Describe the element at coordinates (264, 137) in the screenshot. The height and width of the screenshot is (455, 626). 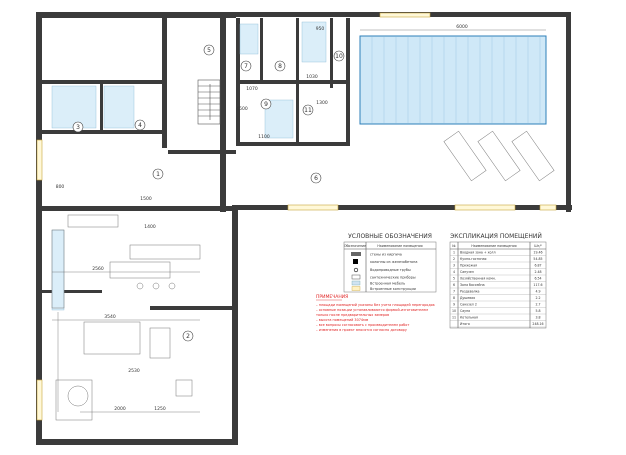
I see `dimension-label: 1100` at that location.